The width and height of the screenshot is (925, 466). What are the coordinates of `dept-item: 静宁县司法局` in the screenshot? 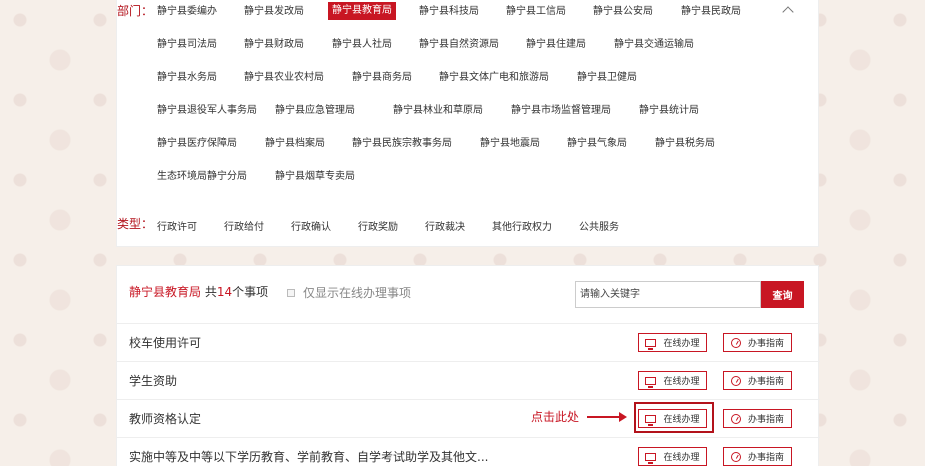 It's located at (187, 45).